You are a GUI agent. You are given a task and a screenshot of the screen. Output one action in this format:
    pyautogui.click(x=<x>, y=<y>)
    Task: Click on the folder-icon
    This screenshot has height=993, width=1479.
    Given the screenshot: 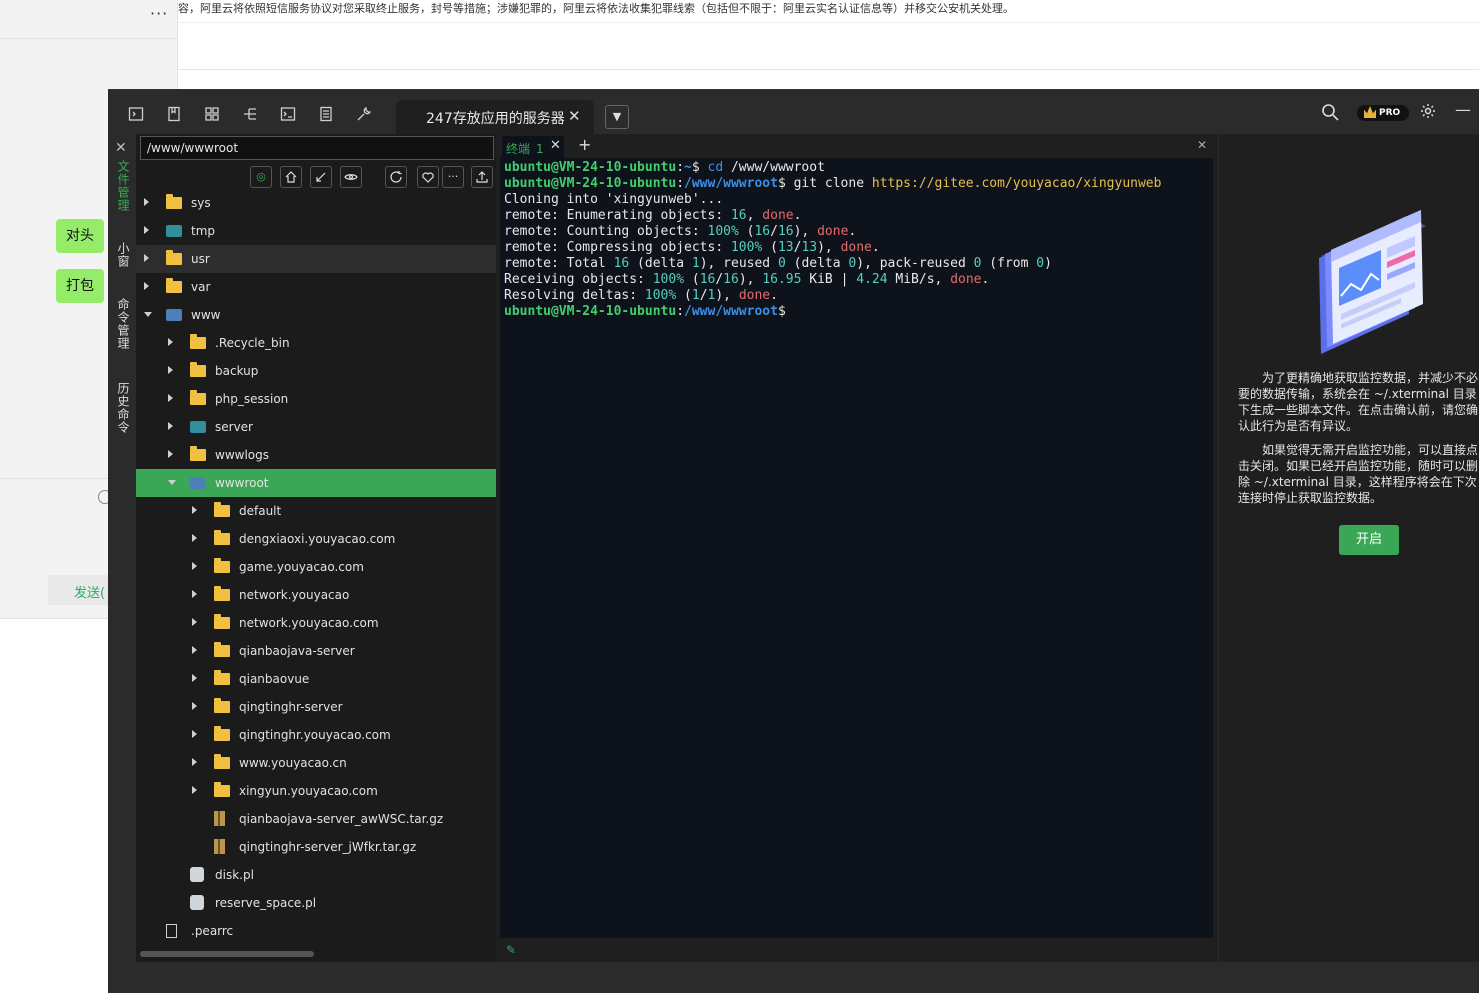 What is the action you would take?
    pyautogui.click(x=222, y=537)
    